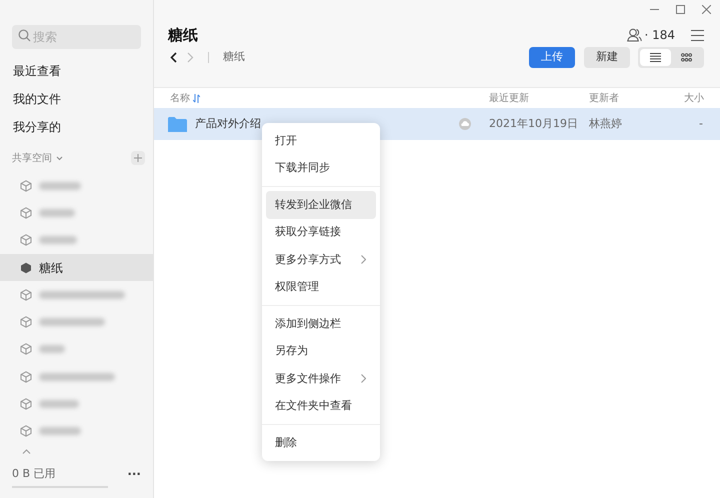  Describe the element at coordinates (624, 98) in the screenshot. I see `column-header: 更新者` at that location.